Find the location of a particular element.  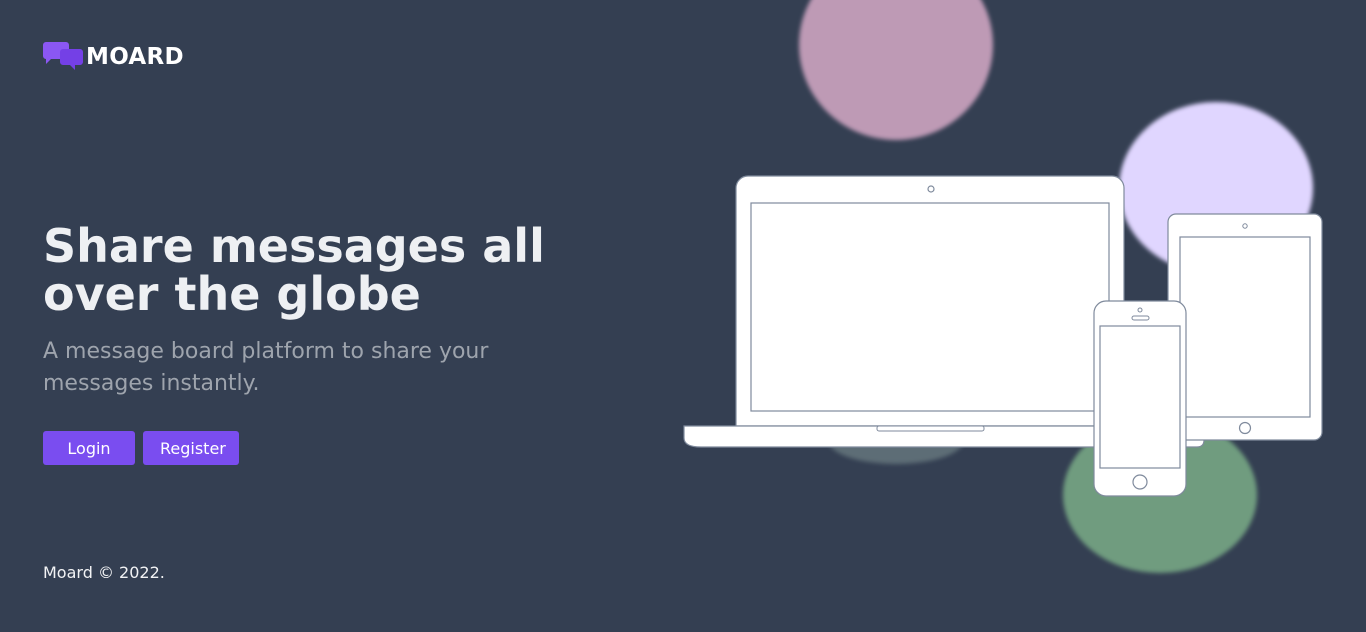

auth-actions: Login Register is located at coordinates (141, 448).